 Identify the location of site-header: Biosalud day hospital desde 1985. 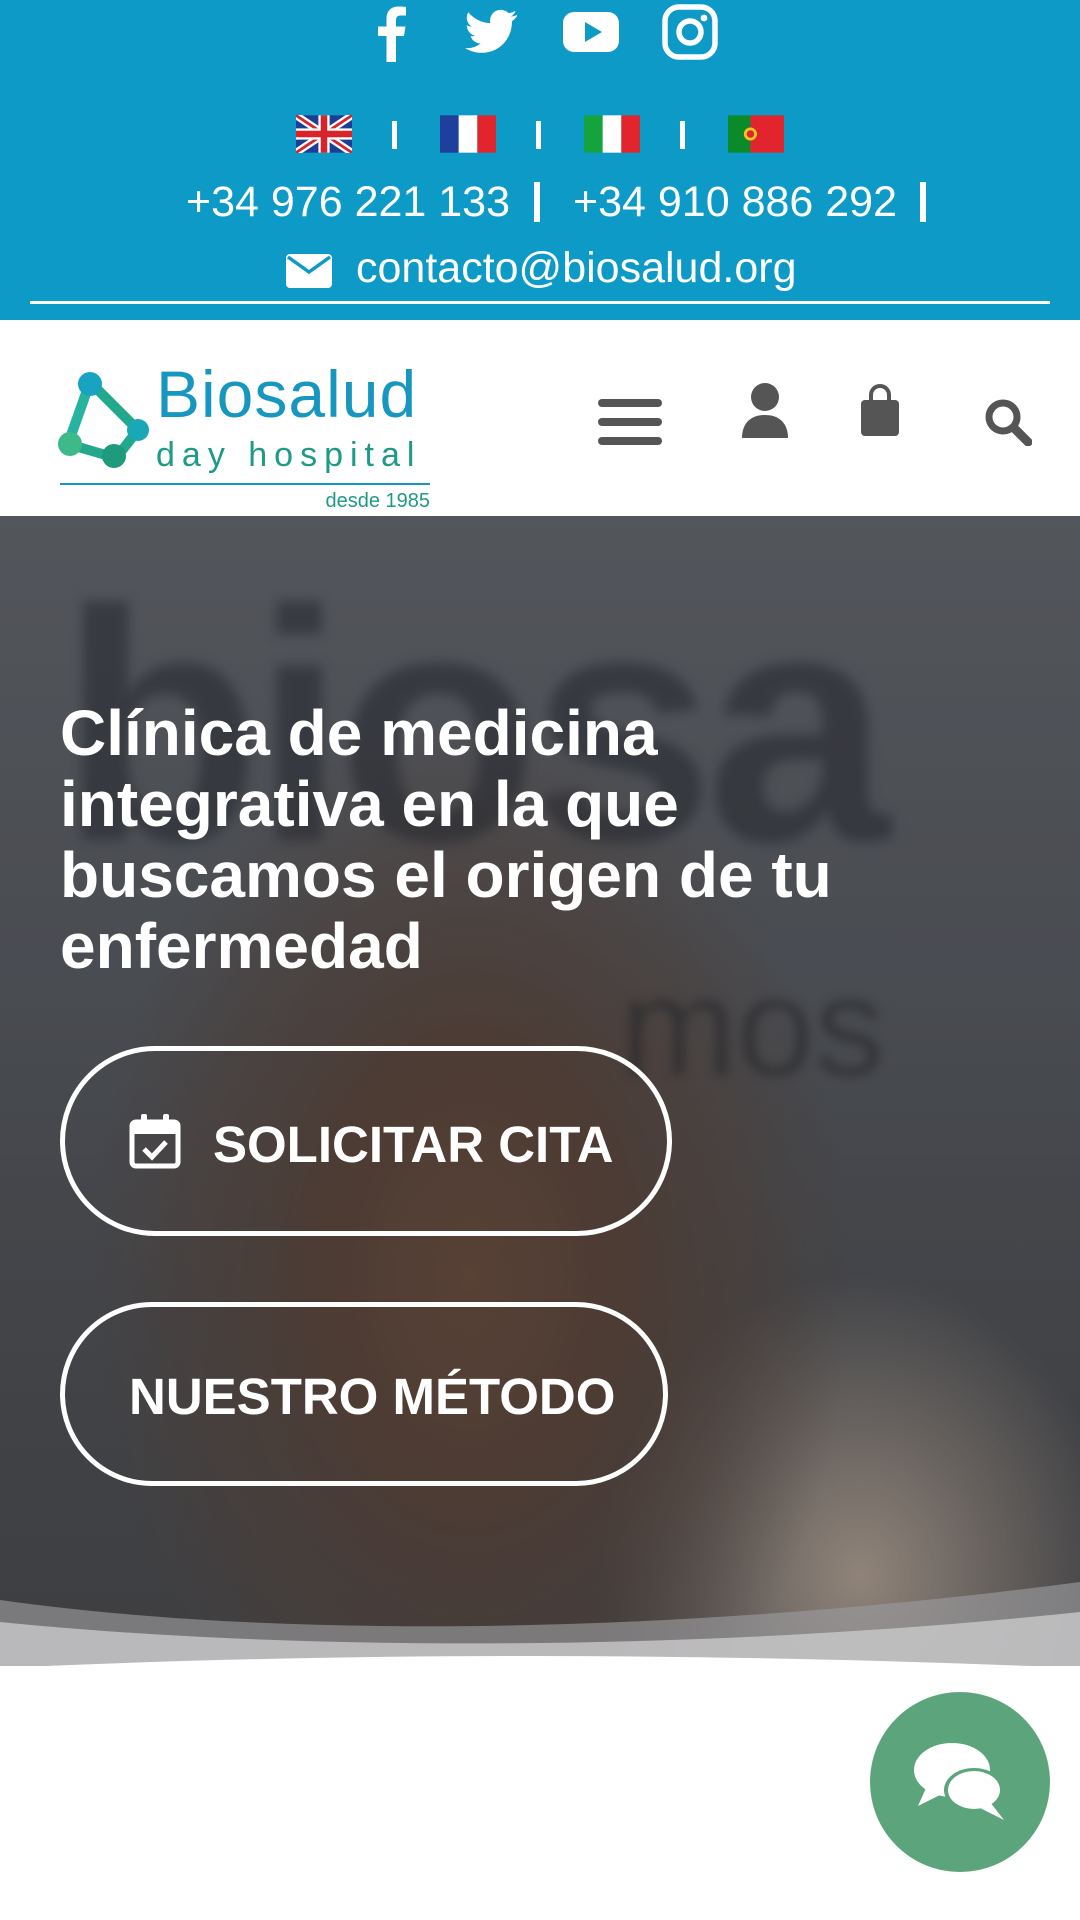
(540, 418).